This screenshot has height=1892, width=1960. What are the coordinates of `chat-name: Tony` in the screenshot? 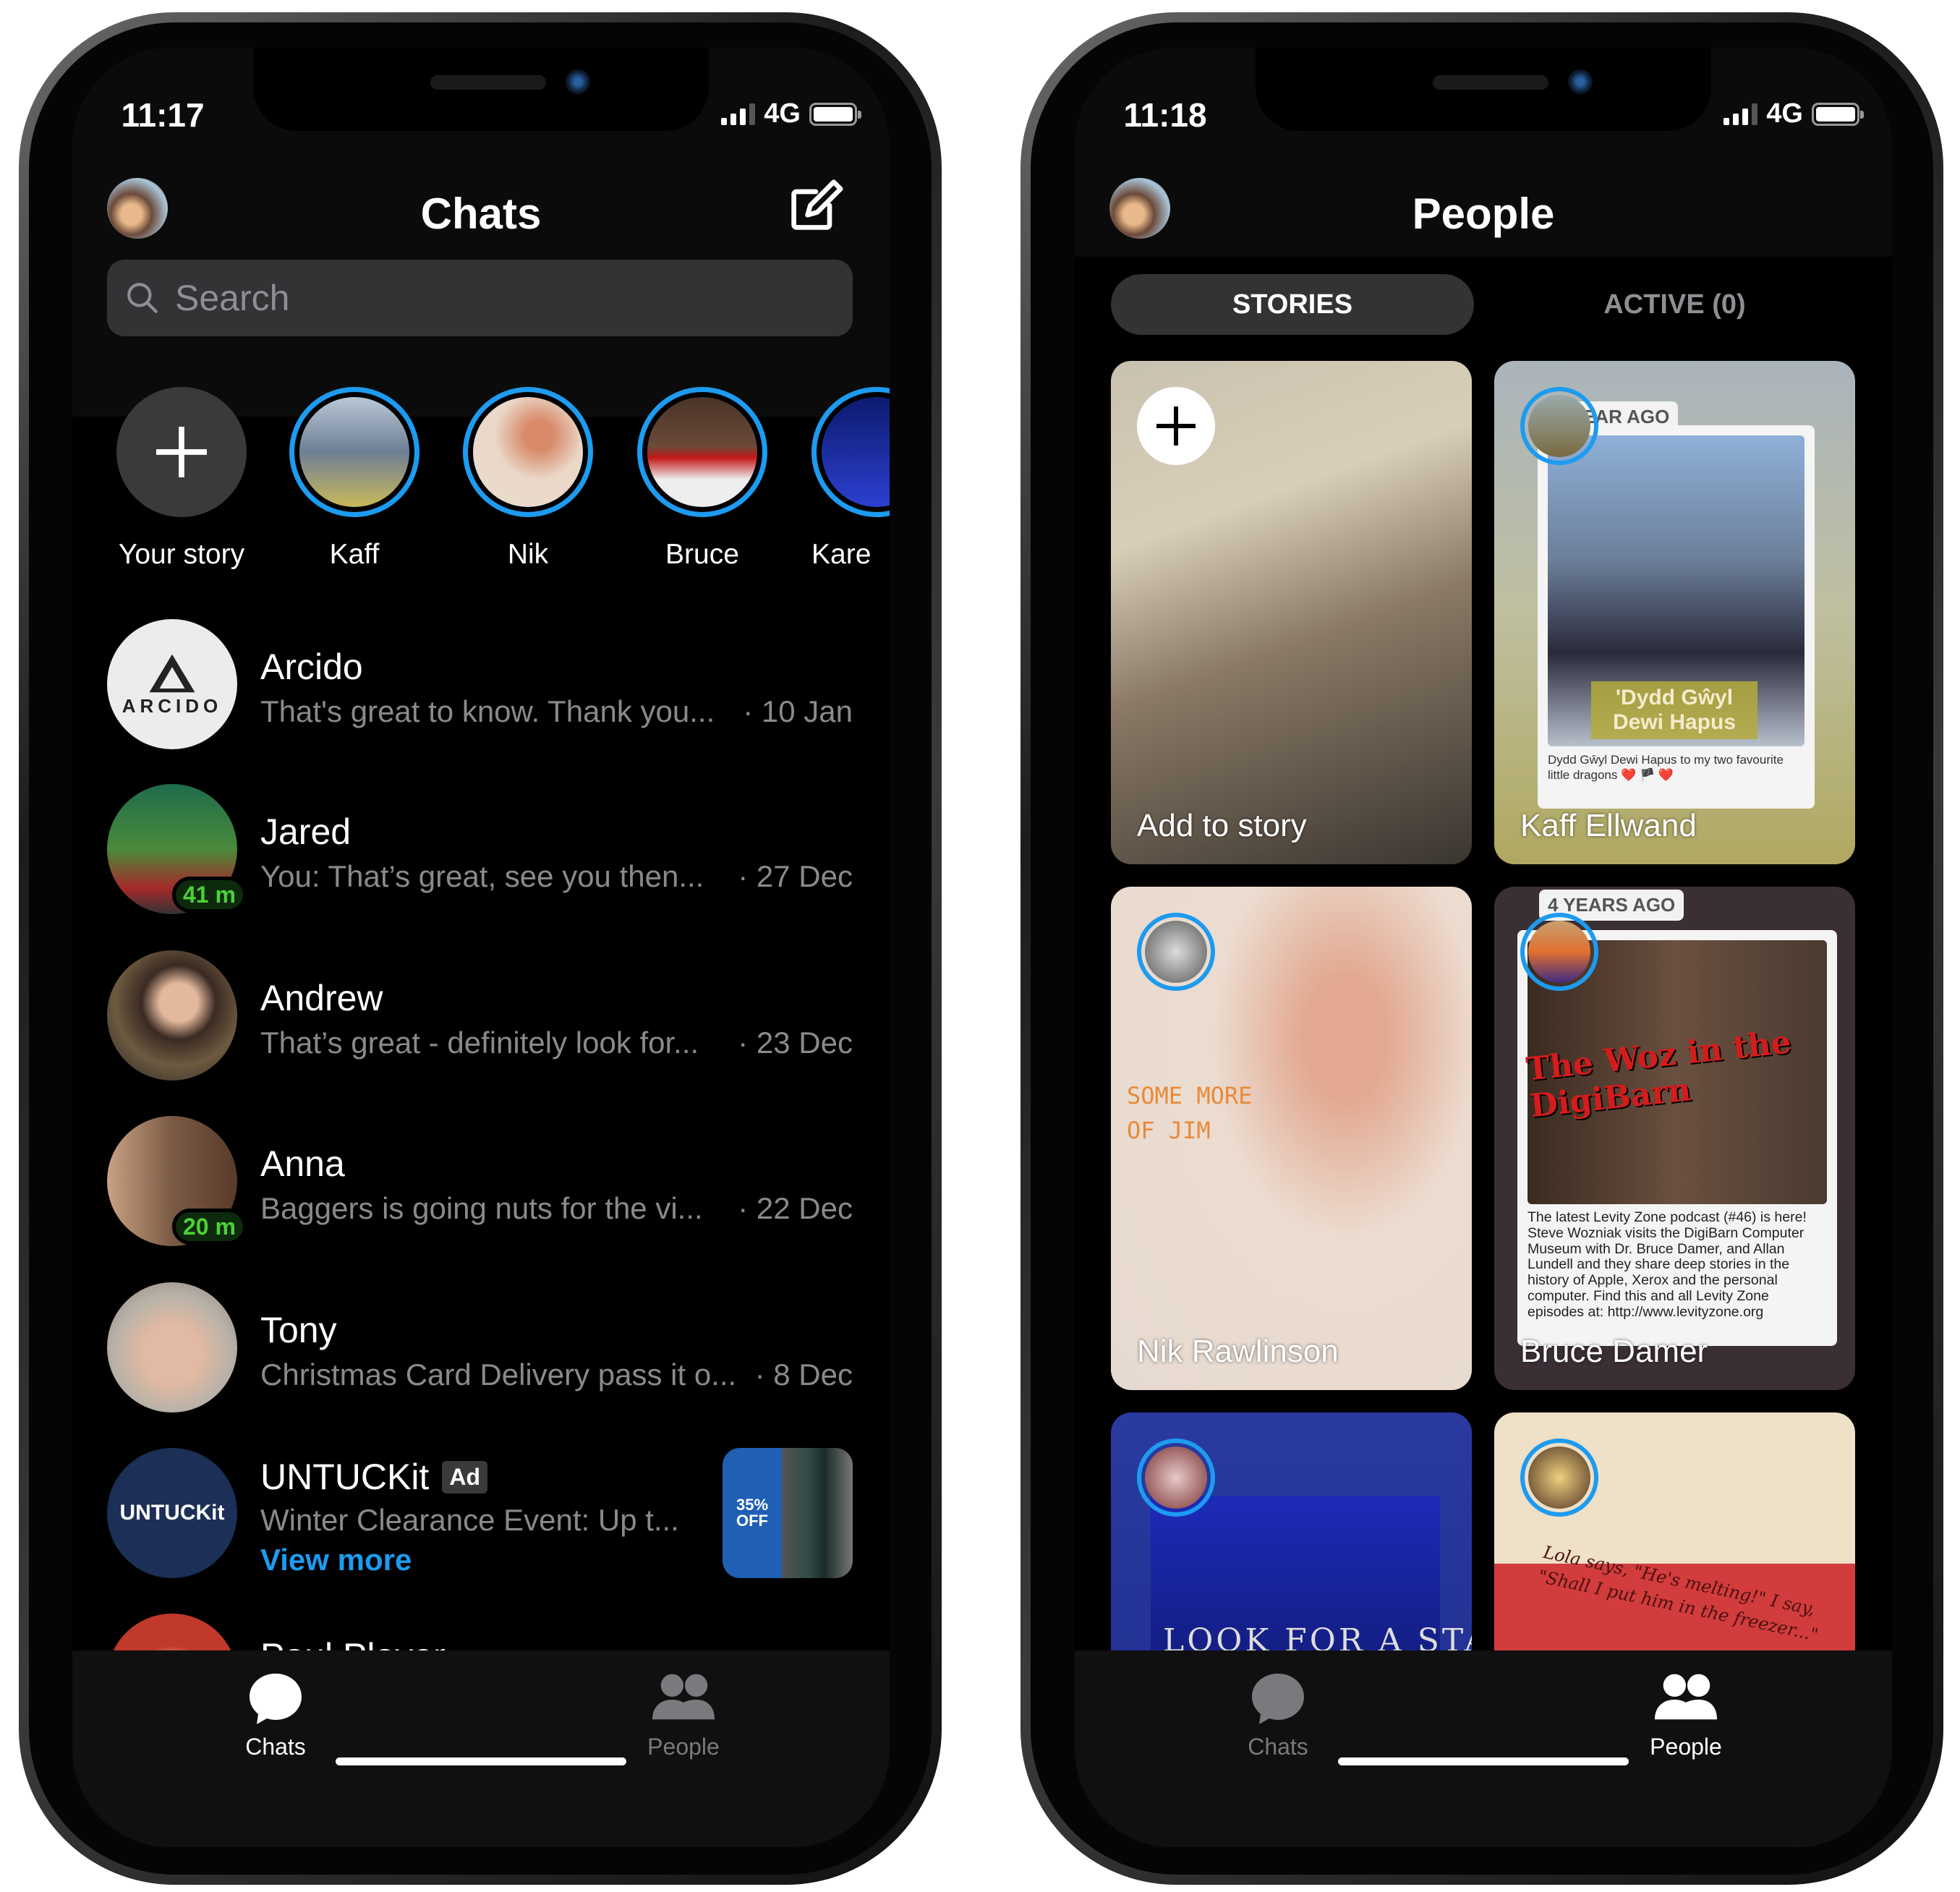 It's located at (298, 1330).